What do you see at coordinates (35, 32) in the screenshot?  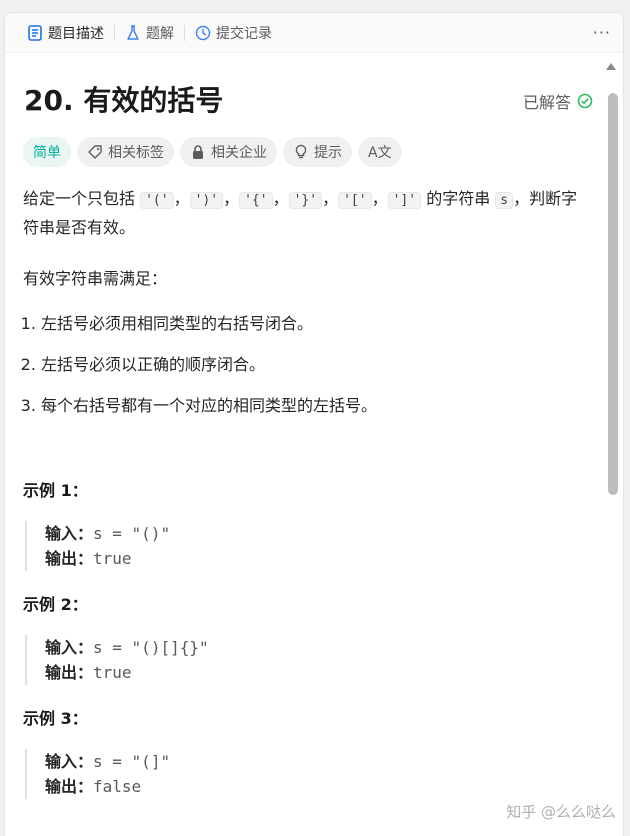 I see `document-icon` at bounding box center [35, 32].